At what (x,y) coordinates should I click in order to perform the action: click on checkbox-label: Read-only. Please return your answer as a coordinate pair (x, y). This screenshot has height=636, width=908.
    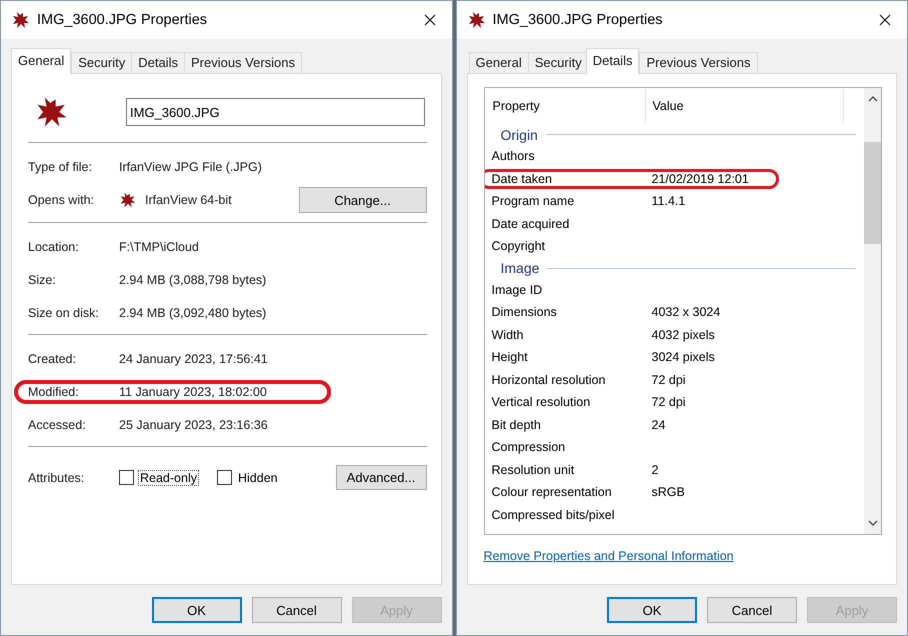
    Looking at the image, I should click on (168, 478).